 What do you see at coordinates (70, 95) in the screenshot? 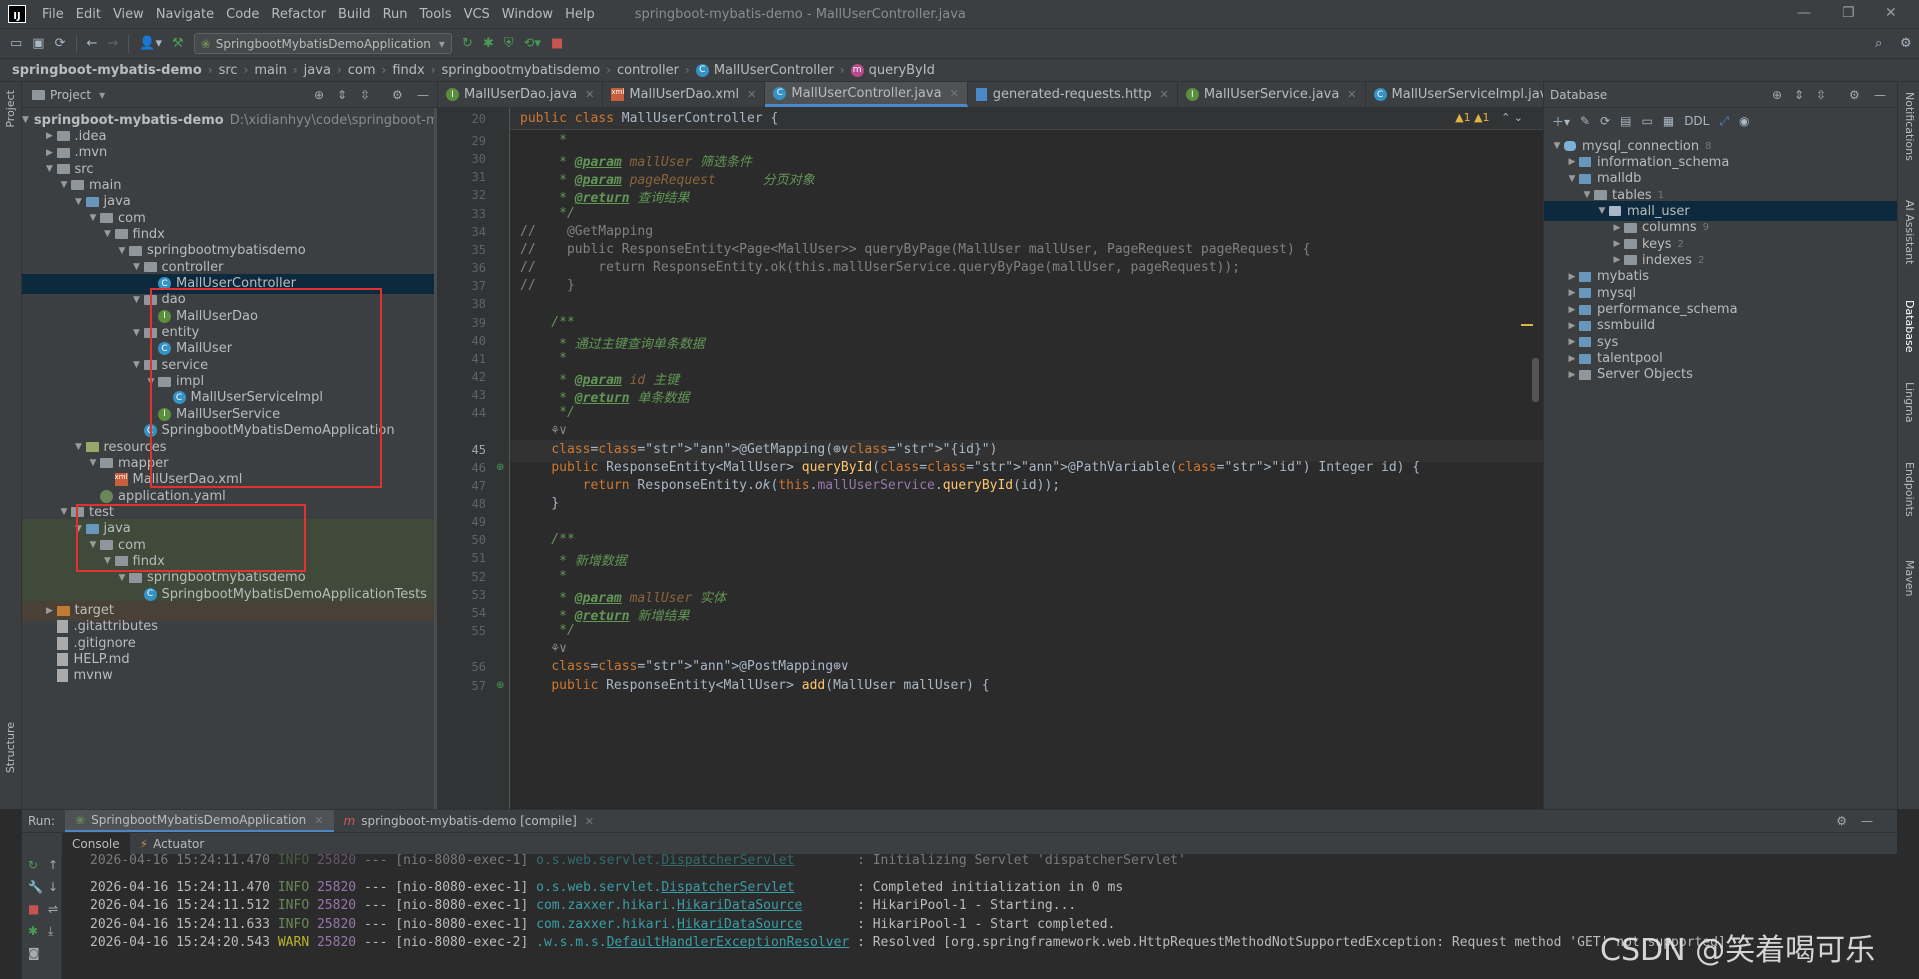
I see `project-panel-title: Project` at bounding box center [70, 95].